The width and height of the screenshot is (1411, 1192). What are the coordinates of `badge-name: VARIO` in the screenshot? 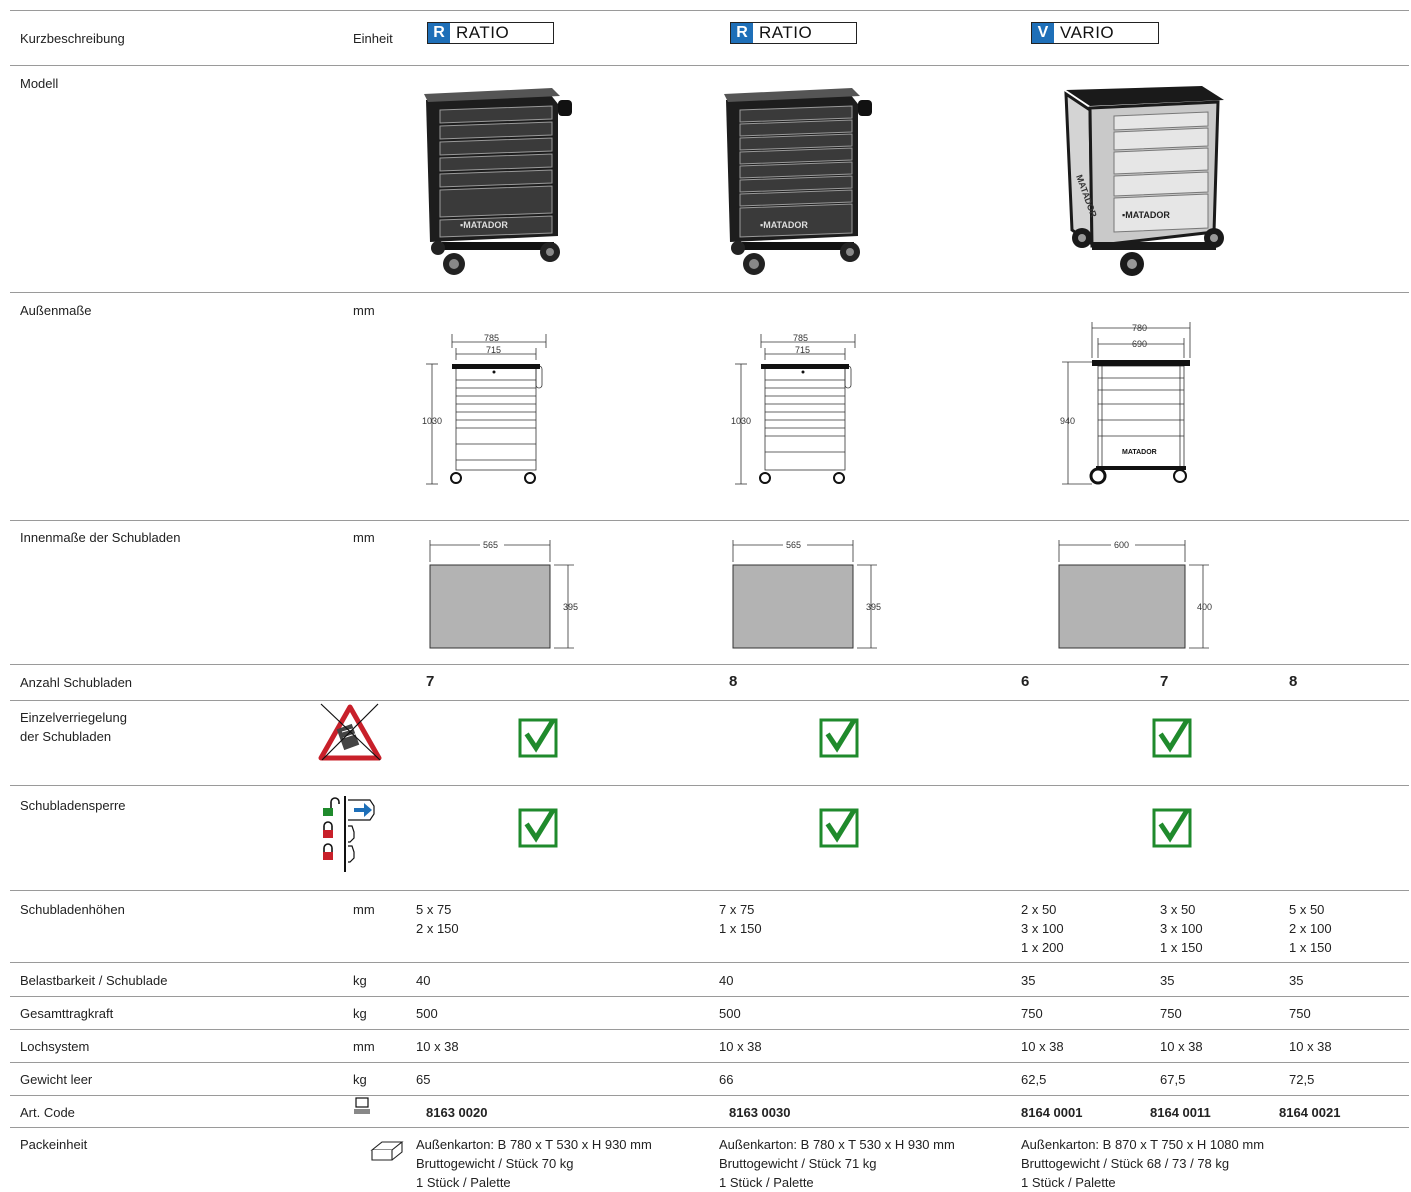 It's located at (1087, 32).